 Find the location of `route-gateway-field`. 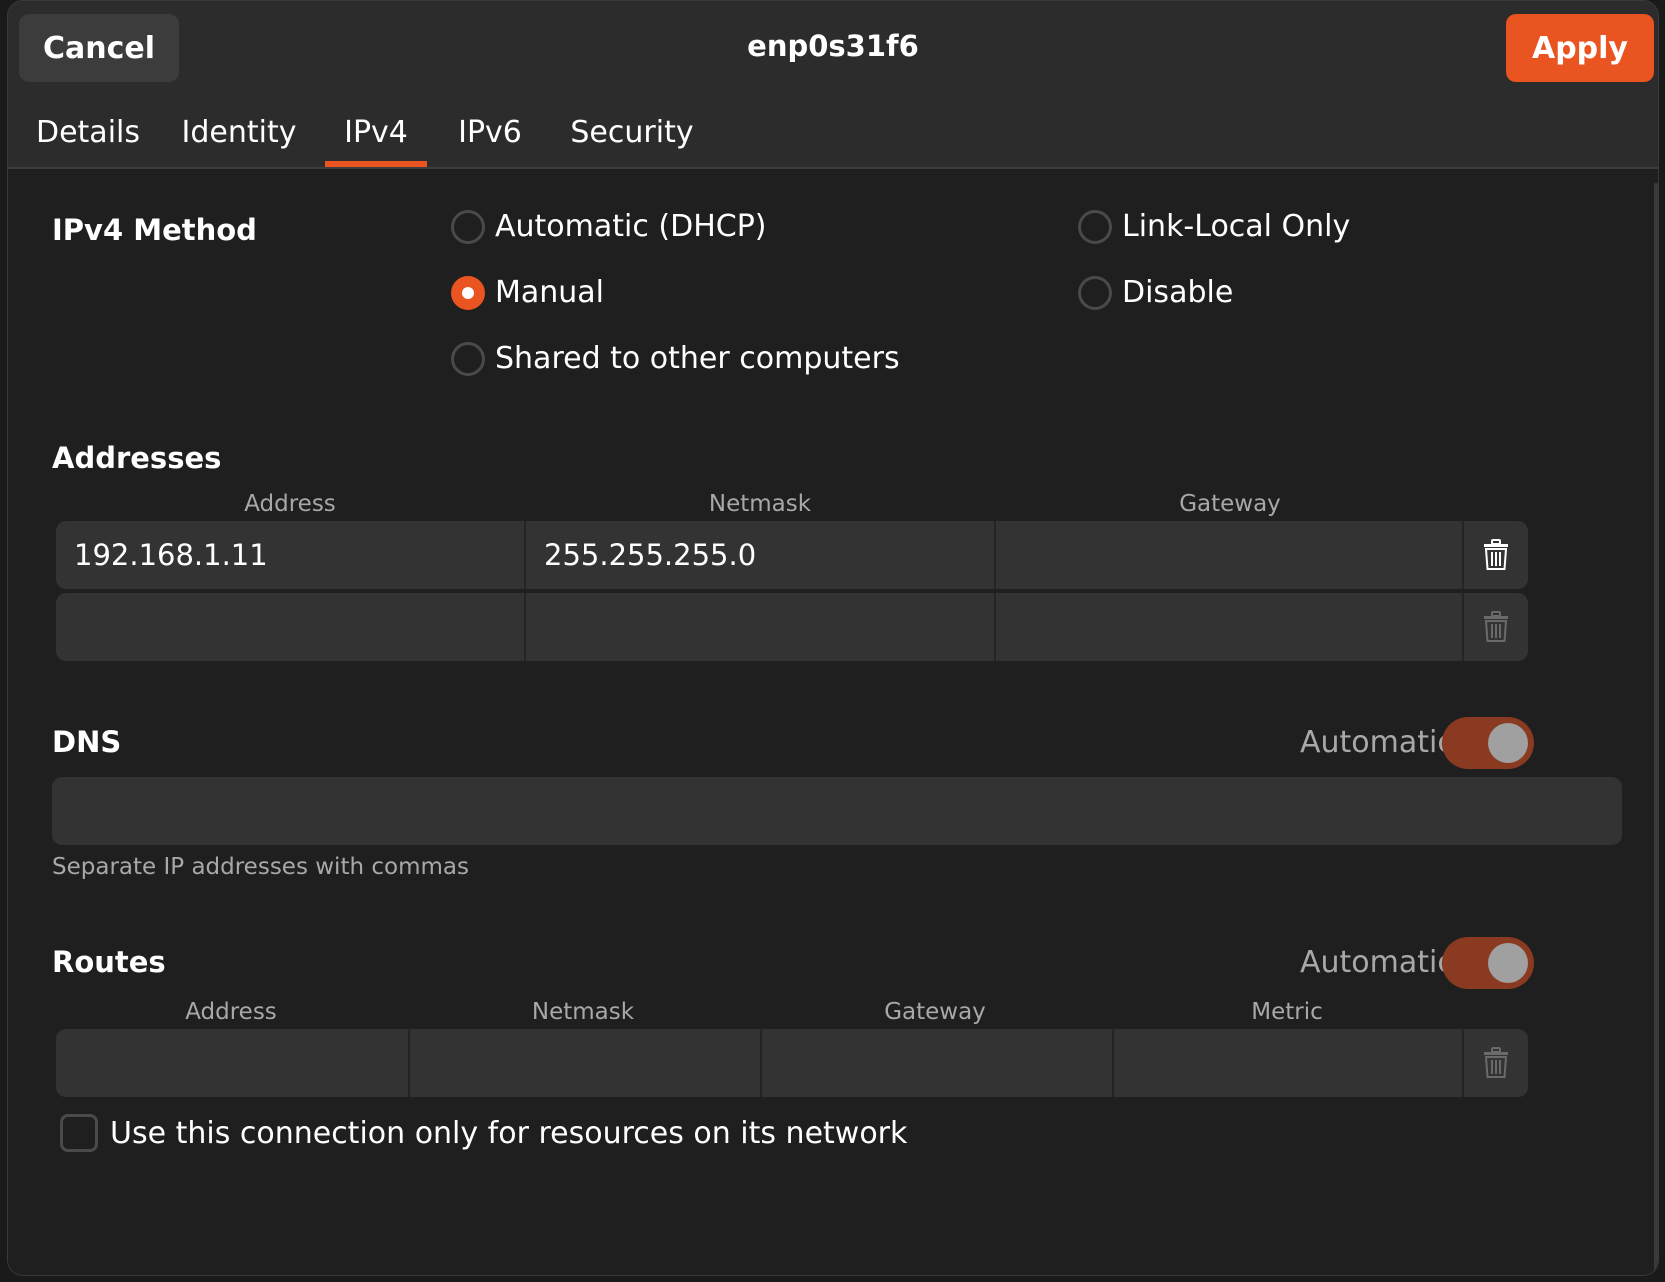

route-gateway-field is located at coordinates (937, 1063).